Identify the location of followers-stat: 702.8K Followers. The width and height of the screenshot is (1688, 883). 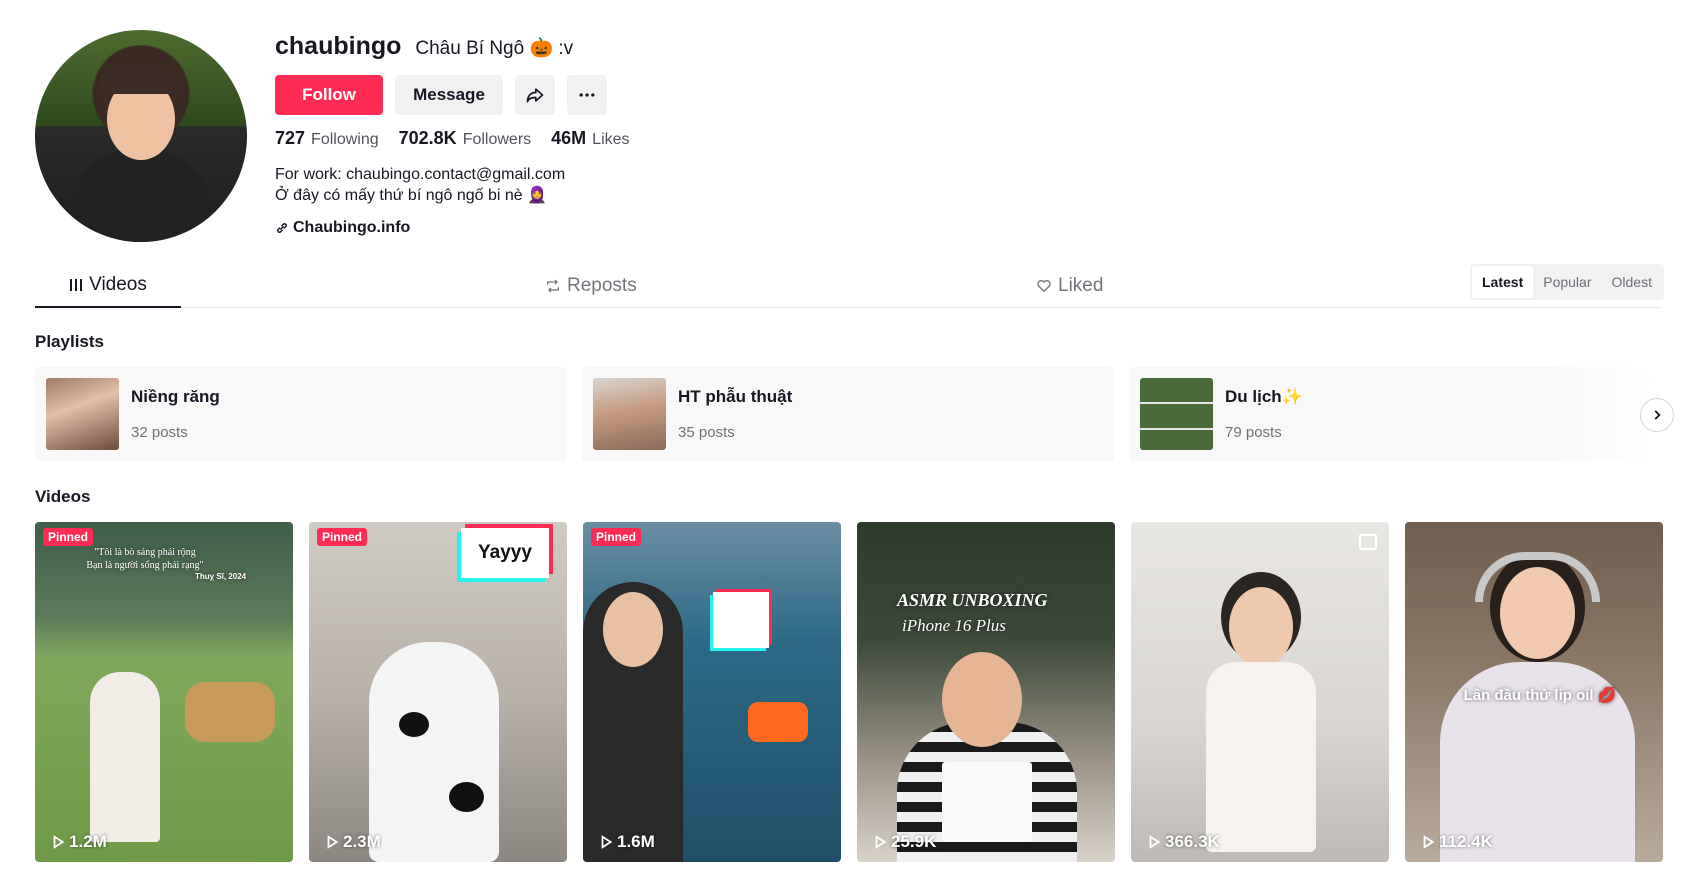
(465, 138).